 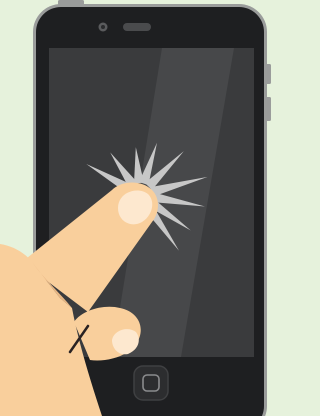 What do you see at coordinates (151, 383) in the screenshot?
I see `home-button-icon` at bounding box center [151, 383].